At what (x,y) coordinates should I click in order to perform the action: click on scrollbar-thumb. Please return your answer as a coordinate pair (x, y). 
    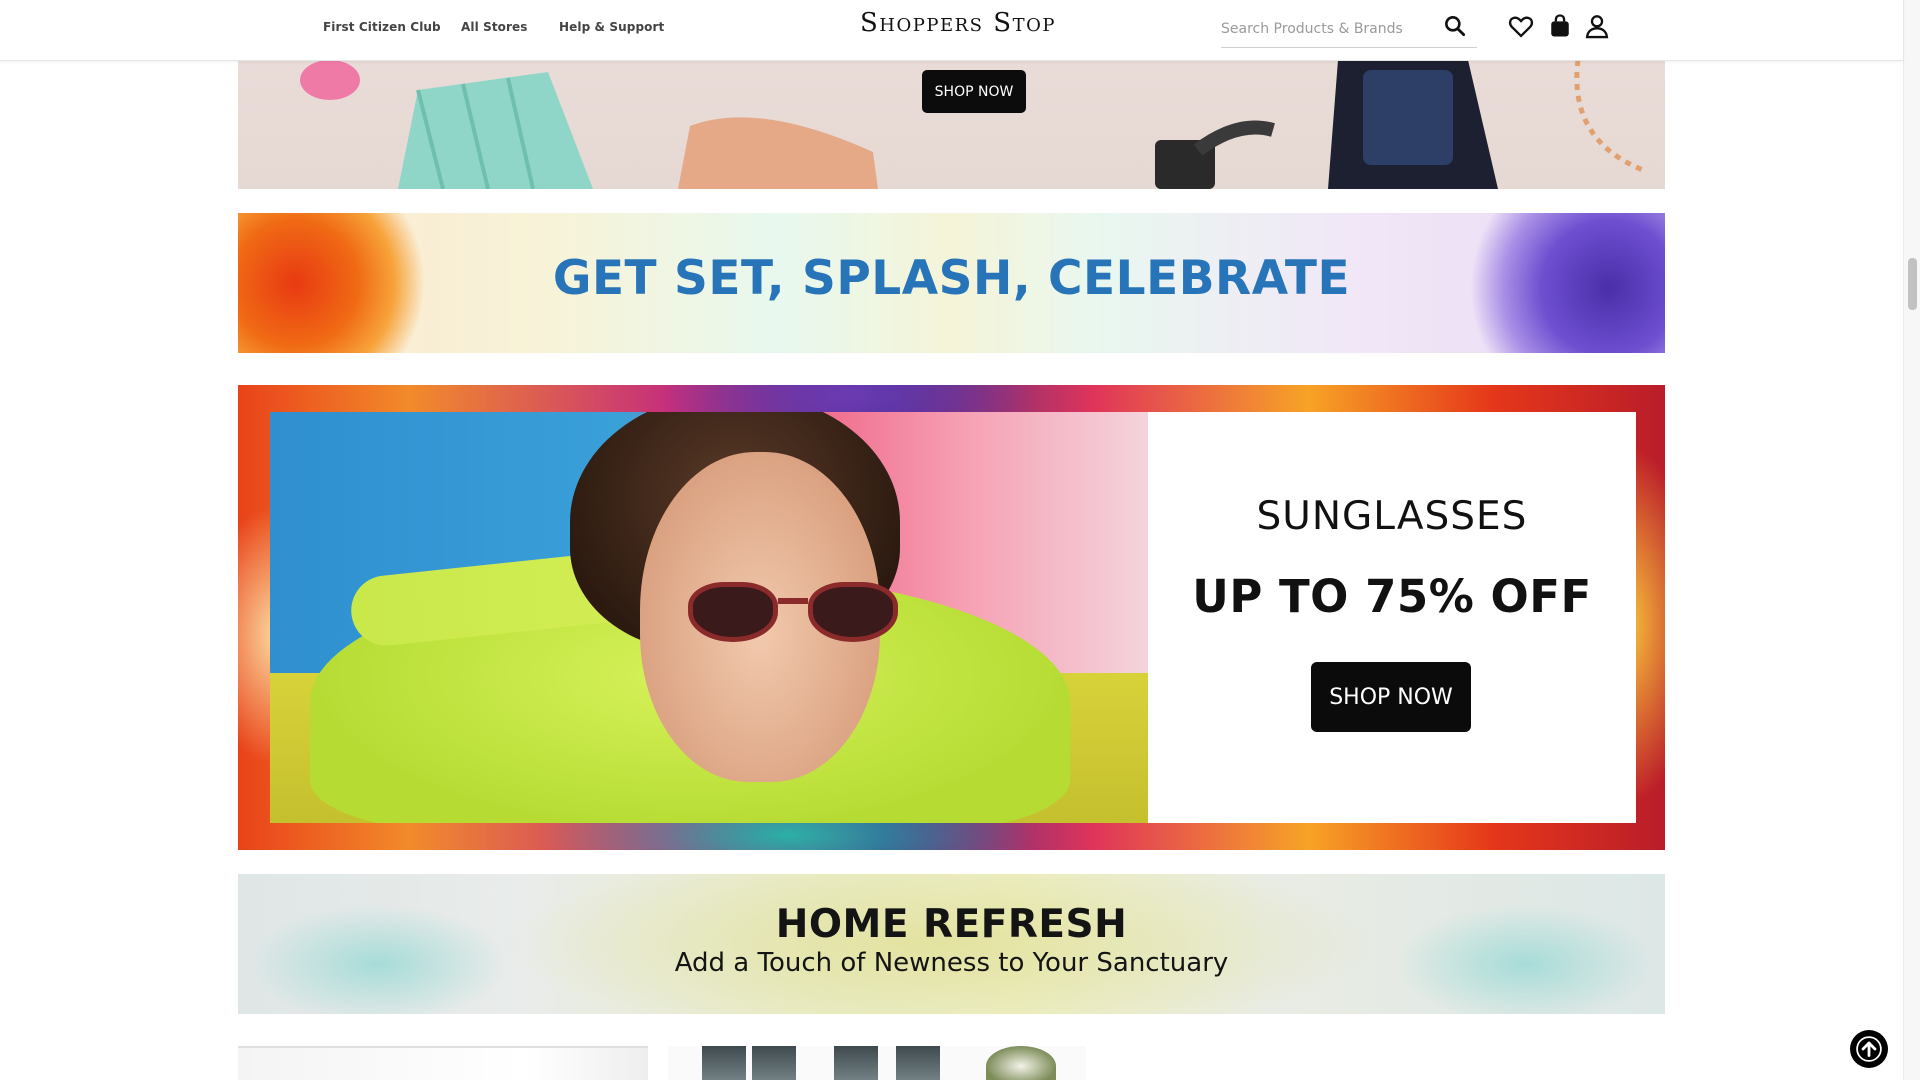
    Looking at the image, I should click on (1912, 284).